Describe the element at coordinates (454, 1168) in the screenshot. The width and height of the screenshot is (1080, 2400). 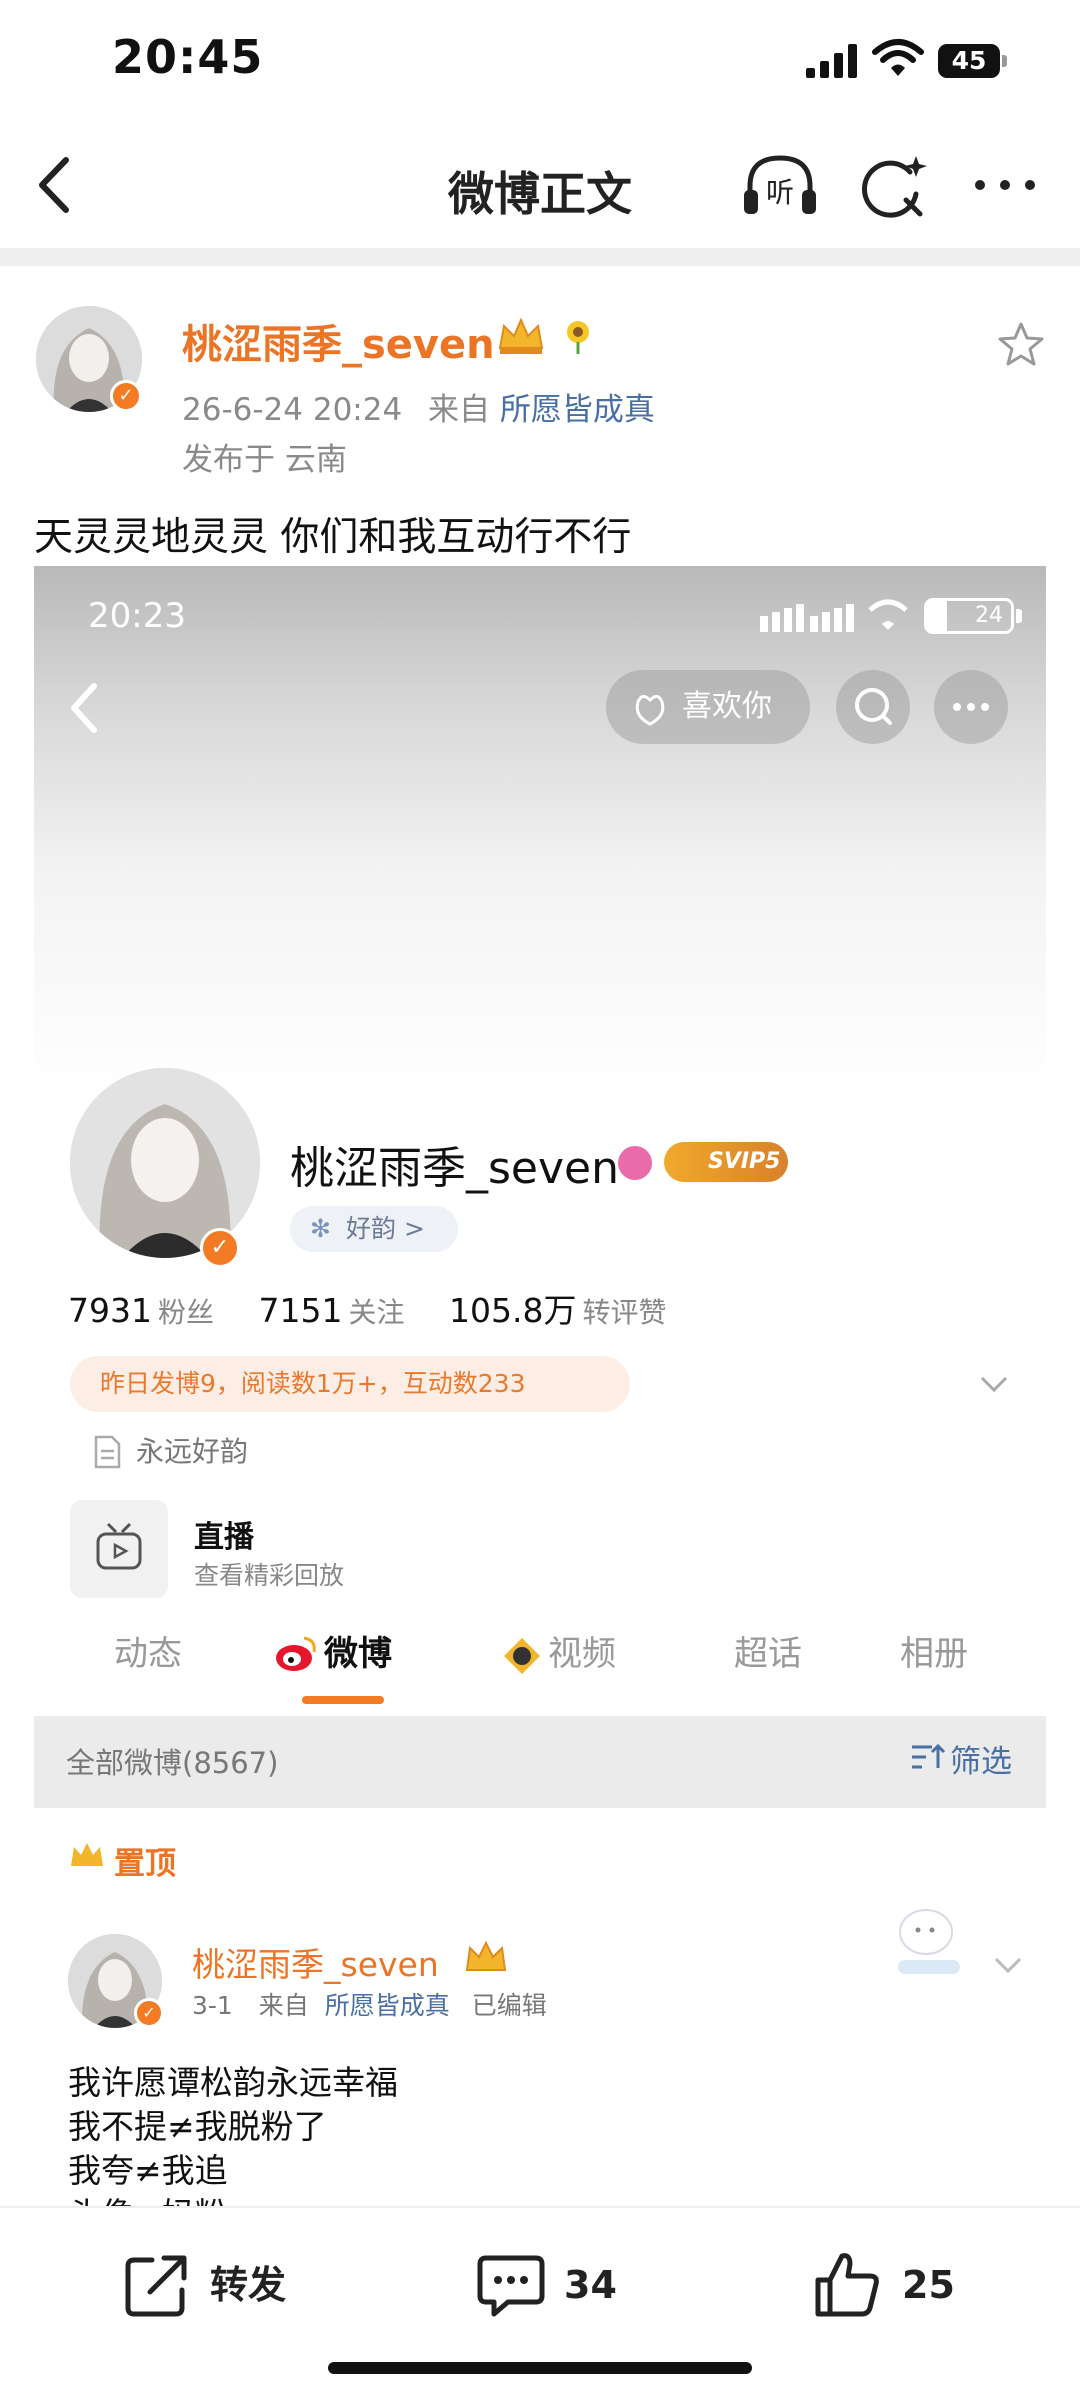
I see `image-profile-name: 桃涩雨季_seven` at that location.